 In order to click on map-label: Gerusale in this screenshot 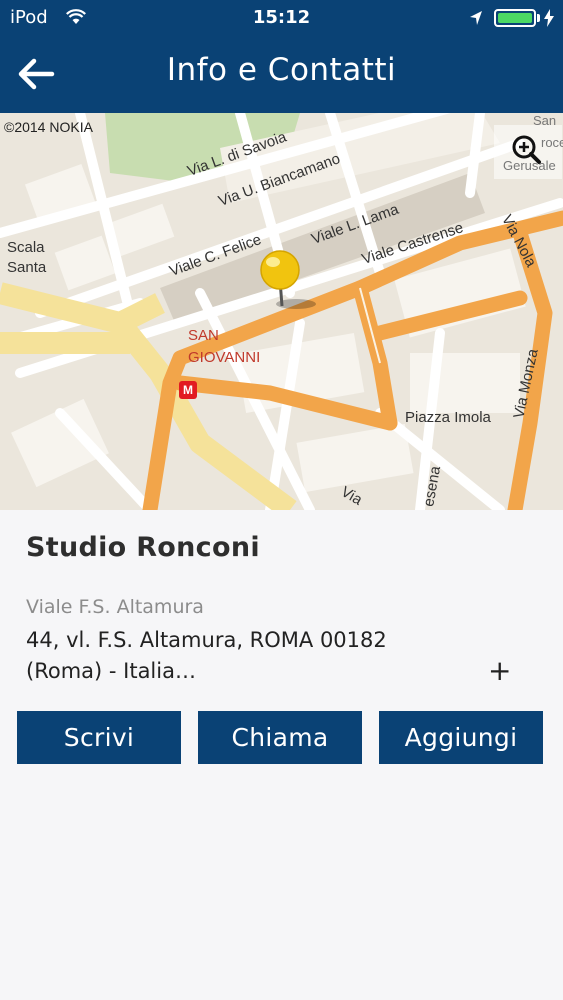, I will do `click(529, 165)`.